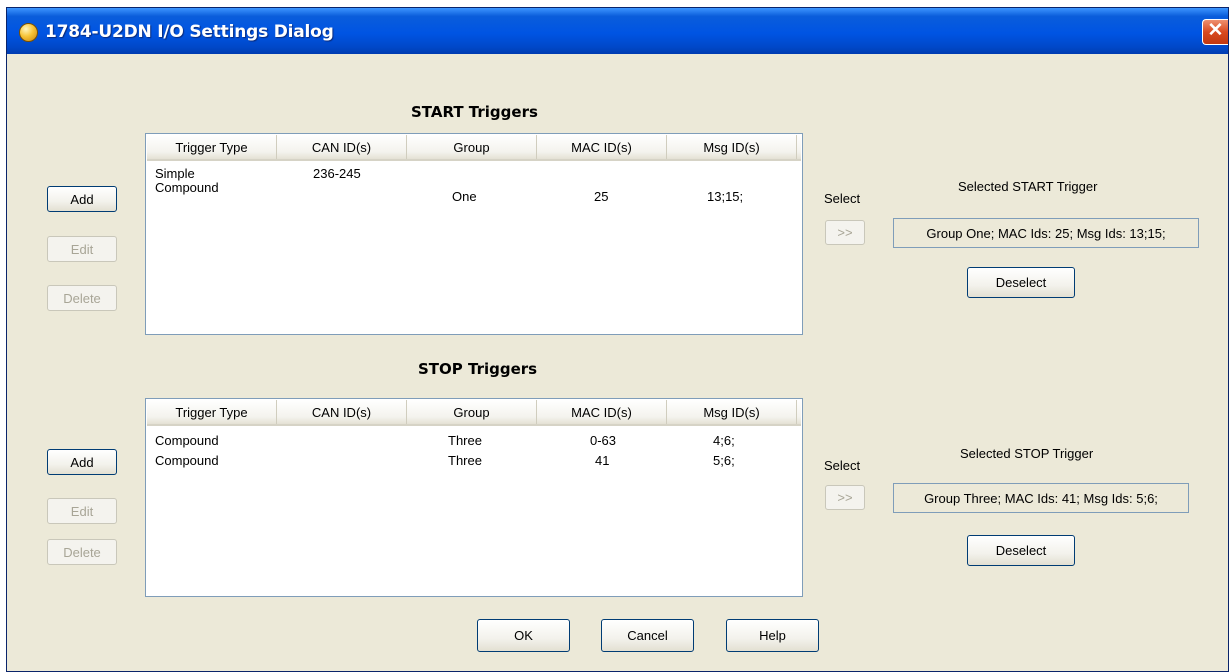 The width and height of the screenshot is (1229, 672). Describe the element at coordinates (647, 635) in the screenshot. I see `cancel-button: Cancel` at that location.